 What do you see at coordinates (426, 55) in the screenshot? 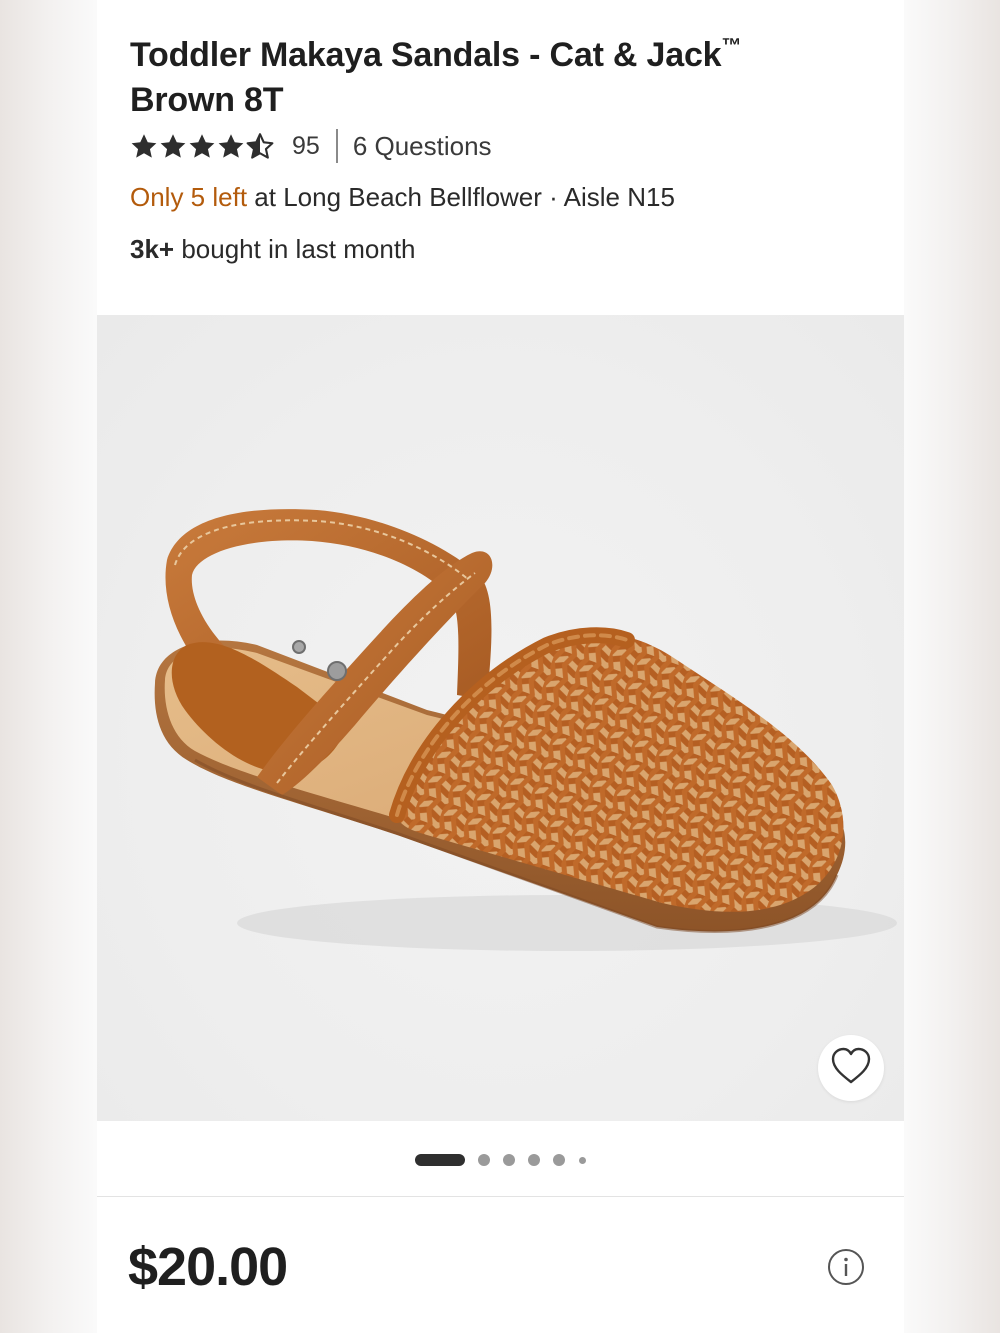
I see `product-title-text: Toddler Makaya Sandals - Cat & Jack` at bounding box center [426, 55].